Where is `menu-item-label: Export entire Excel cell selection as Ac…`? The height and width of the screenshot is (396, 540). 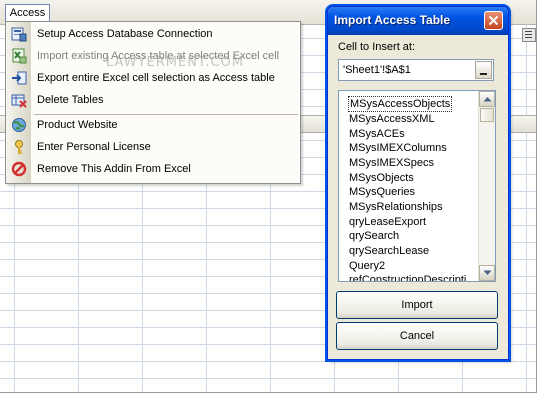
menu-item-label: Export entire Excel cell selection as Ac… is located at coordinates (156, 78).